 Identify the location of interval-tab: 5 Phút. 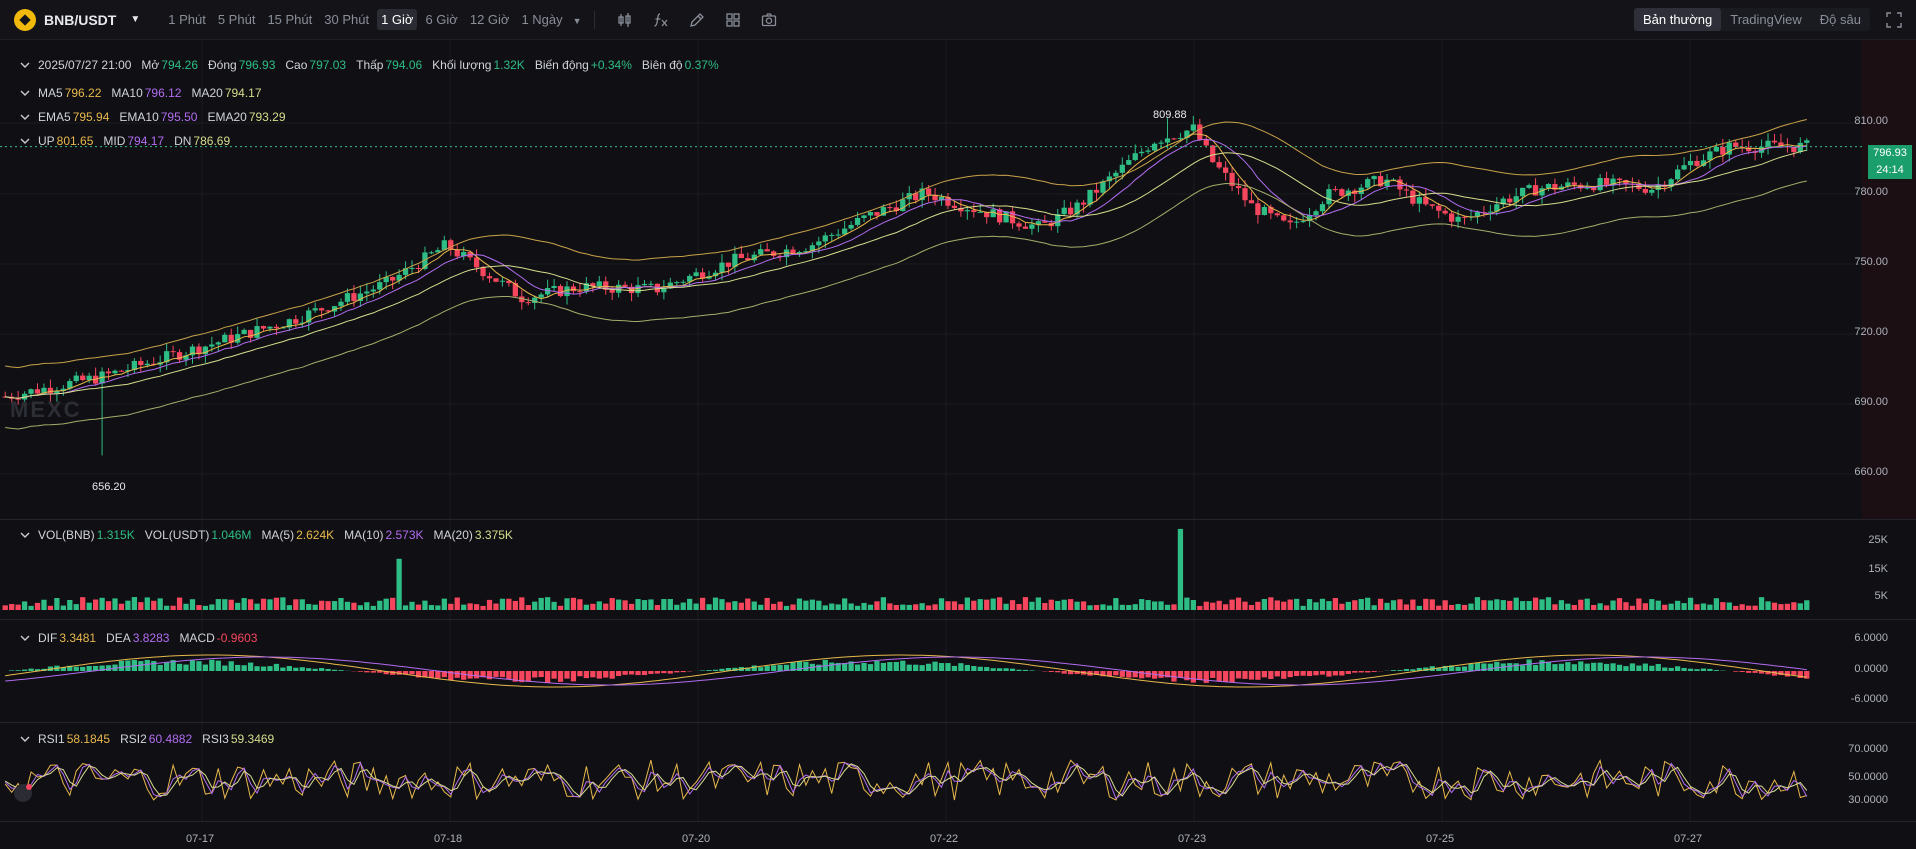
(237, 19).